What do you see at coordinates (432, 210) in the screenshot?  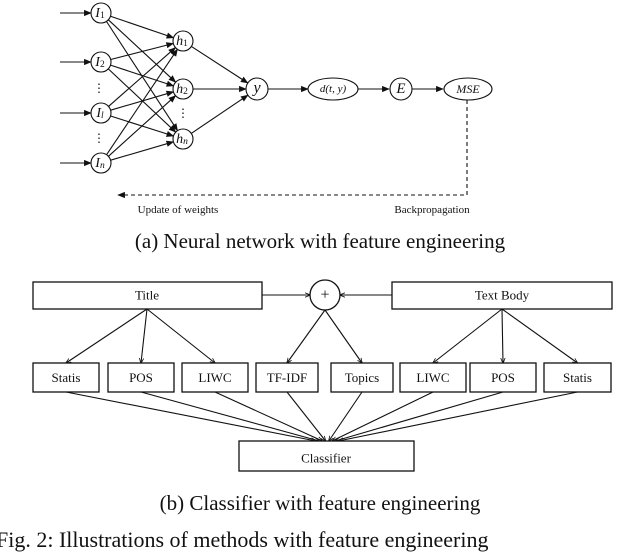 I see `backprop-label: Backpropagation` at bounding box center [432, 210].